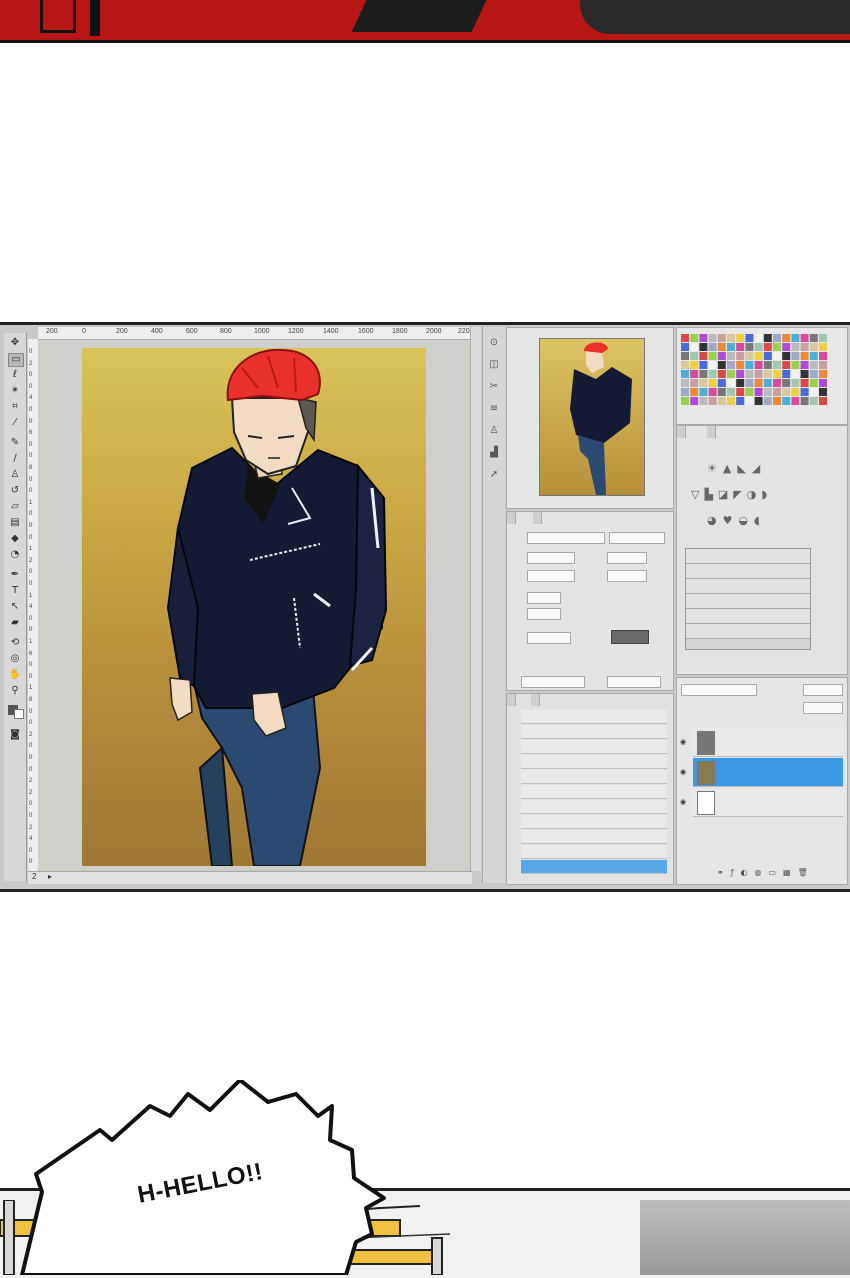 The image size is (850, 1278). What do you see at coordinates (15, 691) in the screenshot?
I see `zoom-tool-icon: ⚲` at bounding box center [15, 691].